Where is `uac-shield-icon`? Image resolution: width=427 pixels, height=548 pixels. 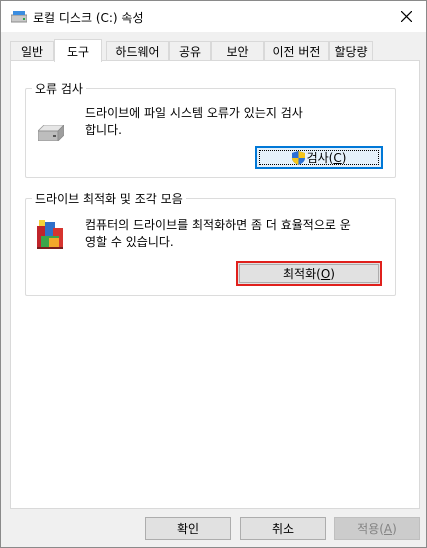
uac-shield-icon is located at coordinates (298, 157).